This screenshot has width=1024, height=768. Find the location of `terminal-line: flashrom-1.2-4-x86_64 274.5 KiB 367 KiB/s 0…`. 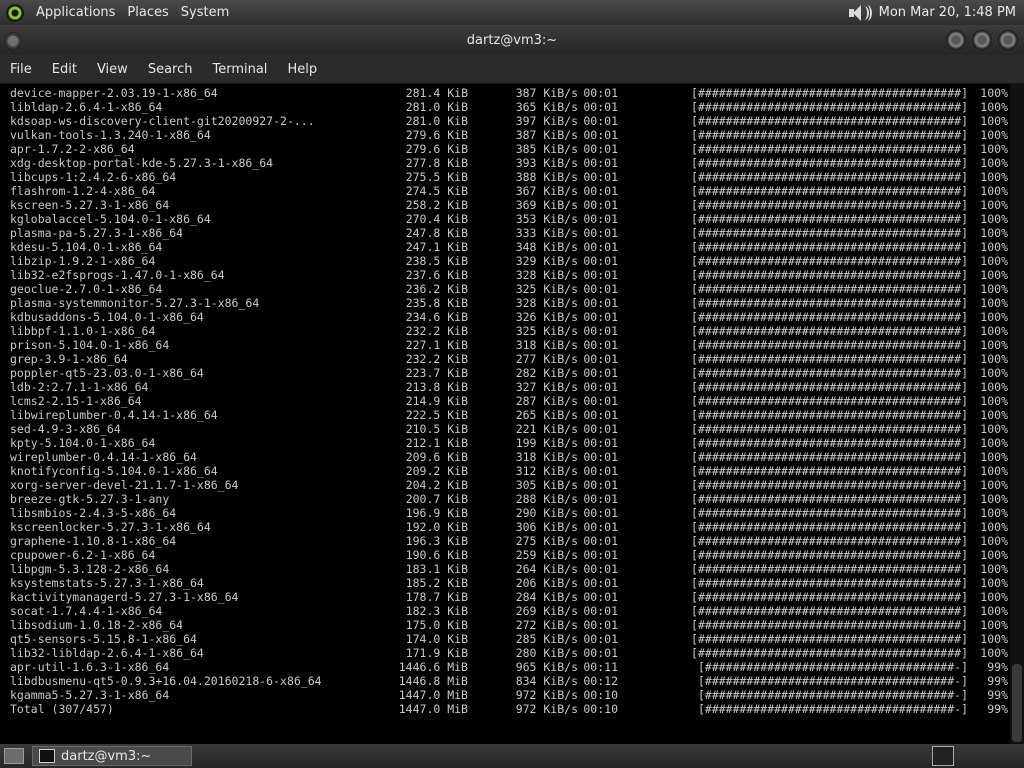

terminal-line: flashrom-1.2-4-x86_64 274.5 KiB 367 KiB/s 0… is located at coordinates (510, 191).